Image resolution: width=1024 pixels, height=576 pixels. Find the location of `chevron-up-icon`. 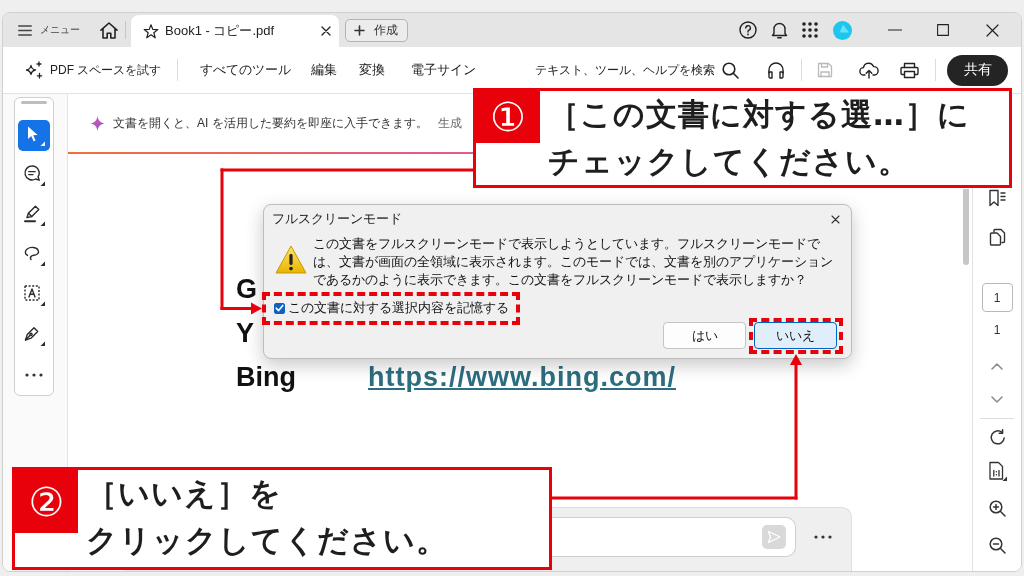

chevron-up-icon is located at coordinates (997, 366).